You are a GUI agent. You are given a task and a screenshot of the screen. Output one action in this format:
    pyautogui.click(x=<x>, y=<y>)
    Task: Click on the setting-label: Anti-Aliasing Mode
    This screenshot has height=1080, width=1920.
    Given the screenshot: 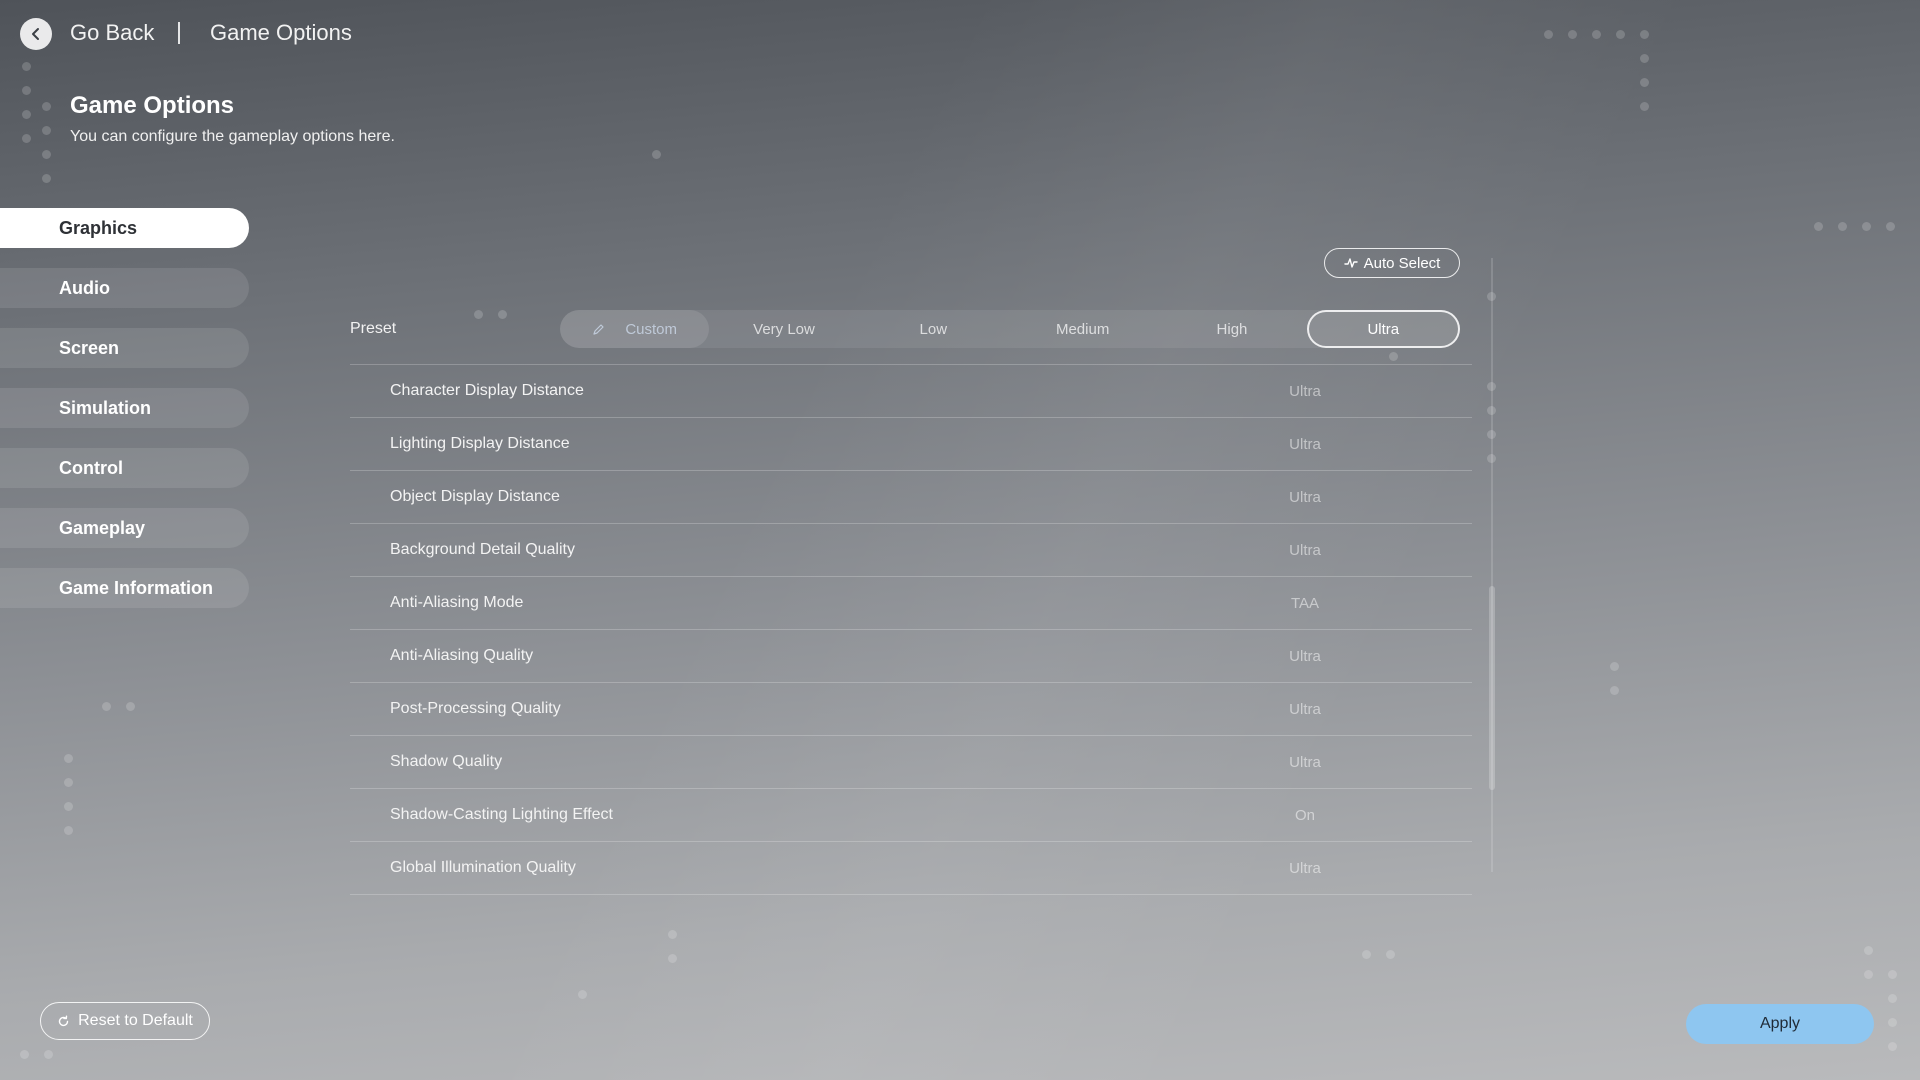 What is the action you would take?
    pyautogui.click(x=457, y=602)
    